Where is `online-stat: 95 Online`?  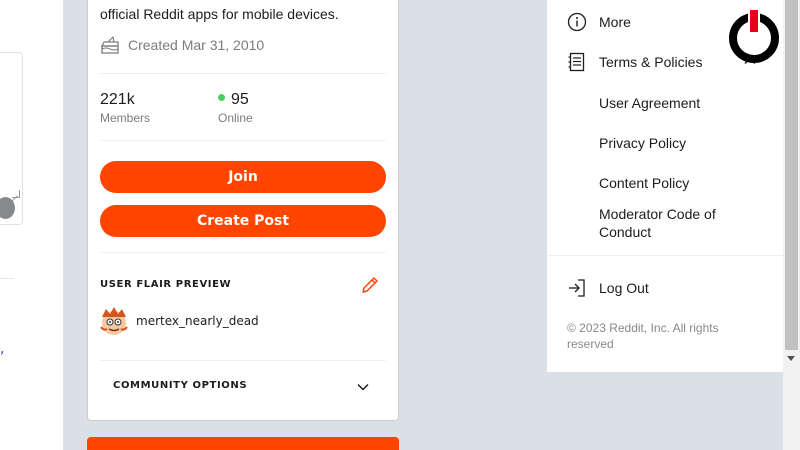 online-stat: 95 Online is located at coordinates (235, 107).